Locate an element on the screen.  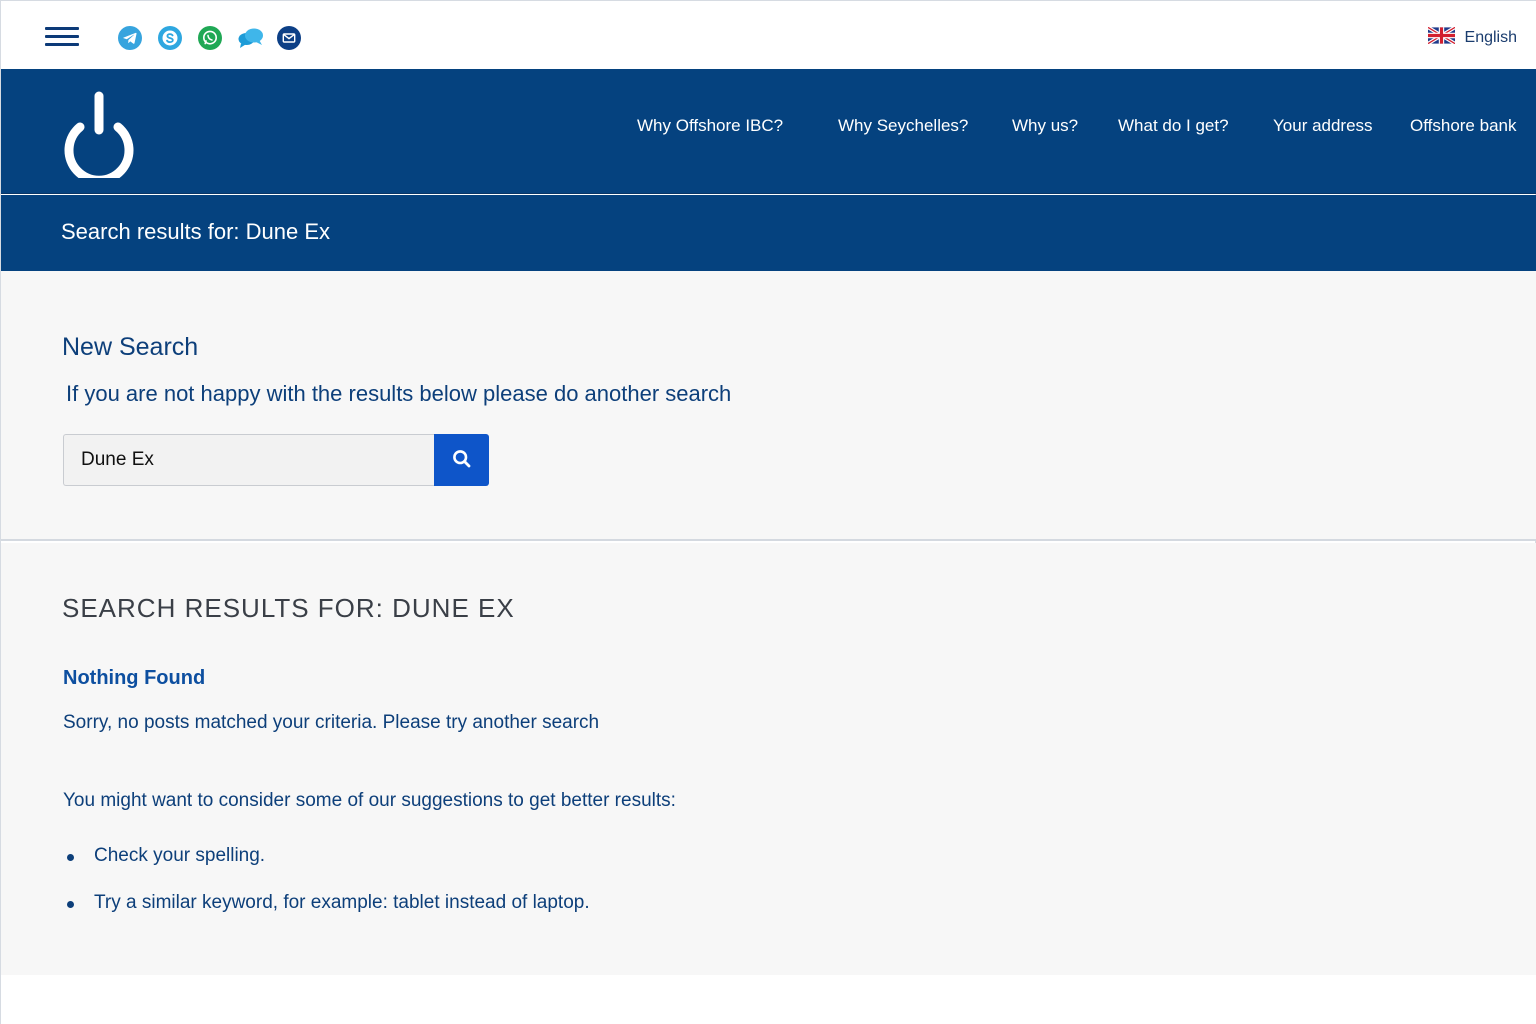
list-item: Check your spelling. is located at coordinates (326, 868).